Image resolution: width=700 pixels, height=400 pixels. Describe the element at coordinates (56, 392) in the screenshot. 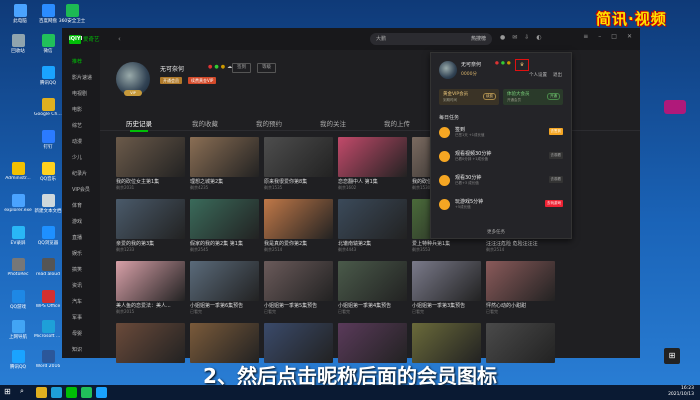

I see `taskbar-app-edge-icon` at that location.